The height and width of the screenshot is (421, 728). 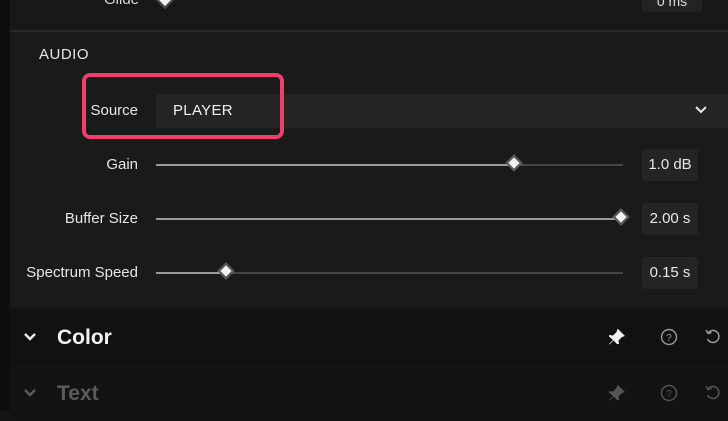 What do you see at coordinates (389, 219) in the screenshot?
I see `buffer-size-slider-fill` at bounding box center [389, 219].